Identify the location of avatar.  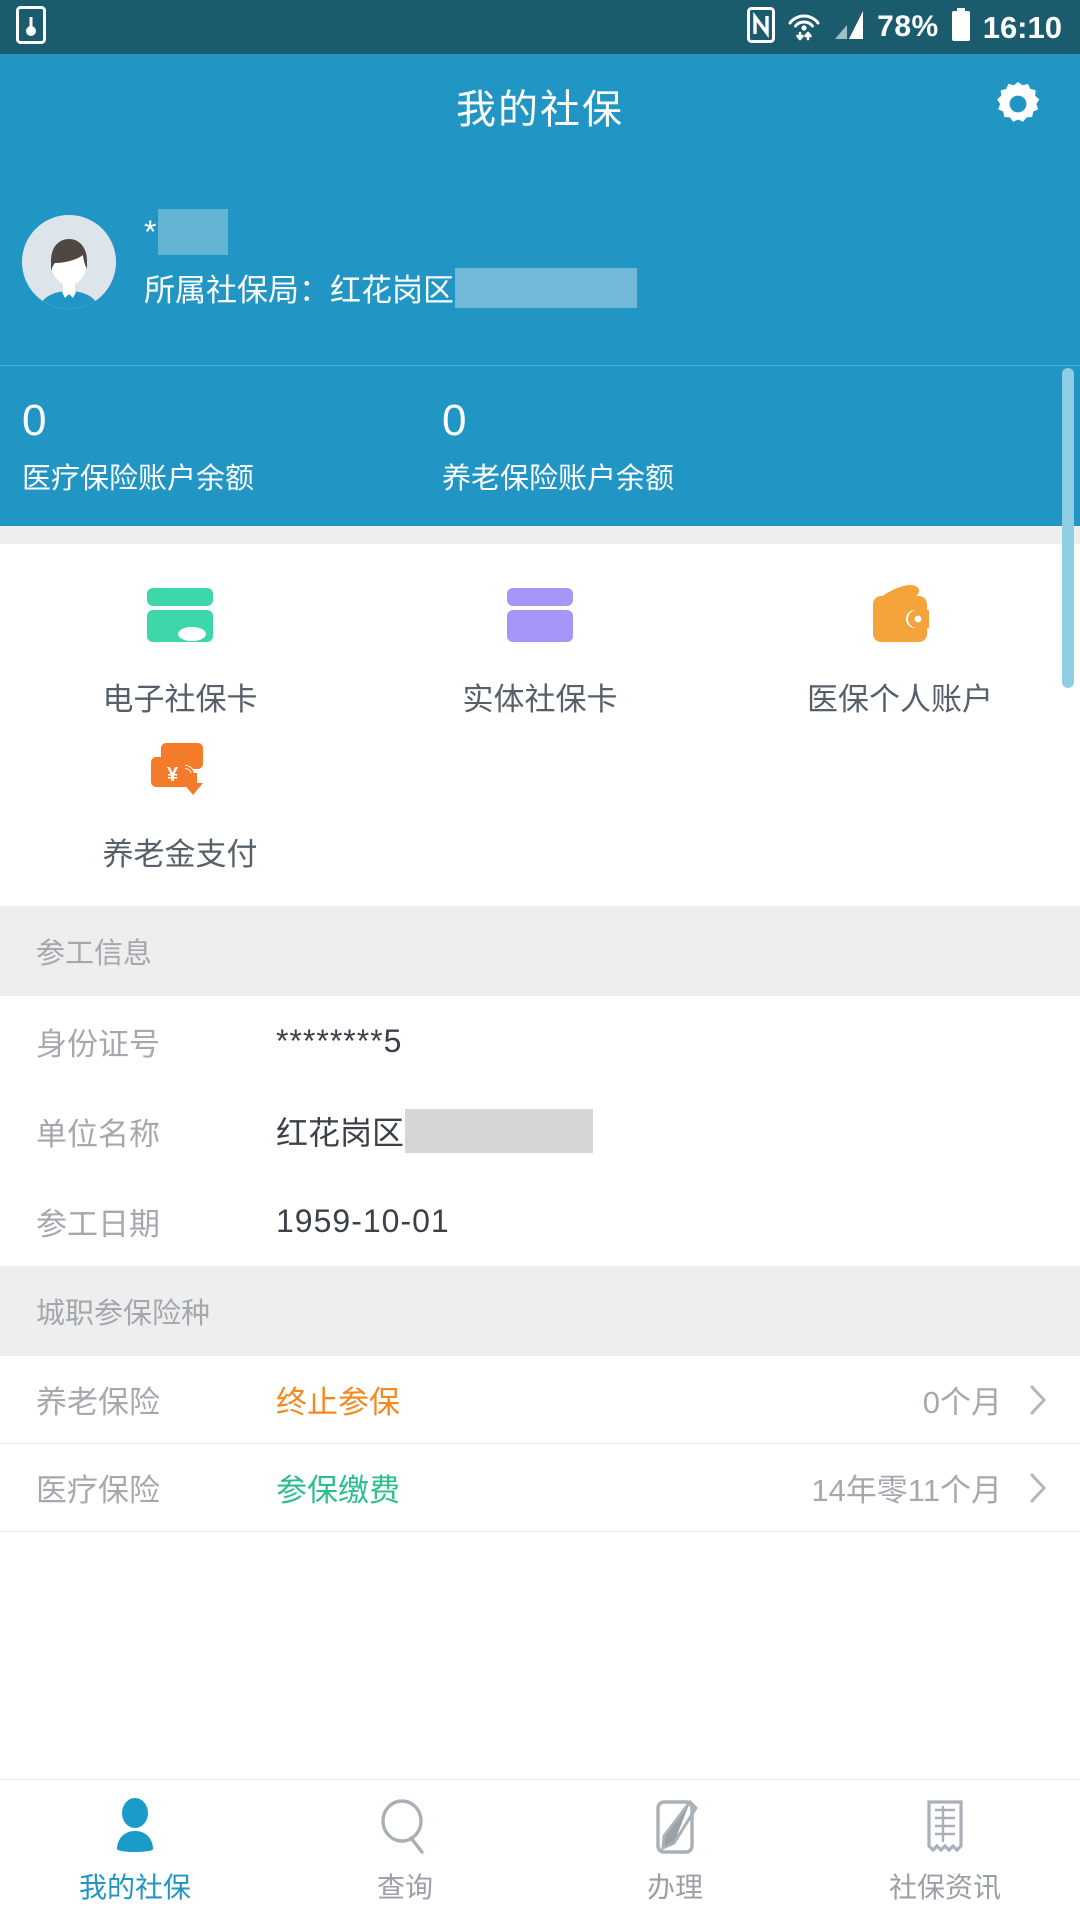
(69, 261).